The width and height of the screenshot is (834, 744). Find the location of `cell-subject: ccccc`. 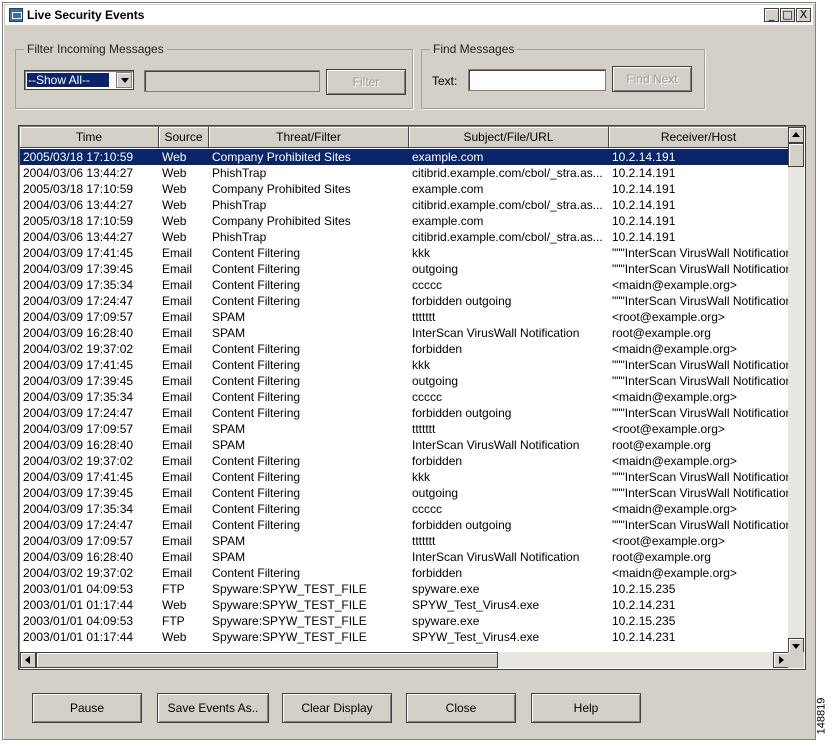

cell-subject: ccccc is located at coordinates (427, 397).